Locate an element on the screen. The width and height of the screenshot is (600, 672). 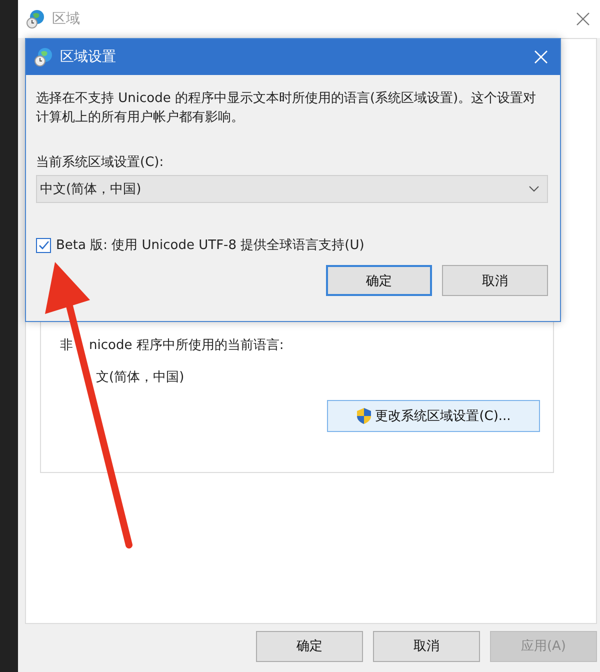
current-language-value: 文(简体，中国) is located at coordinates (141, 377).